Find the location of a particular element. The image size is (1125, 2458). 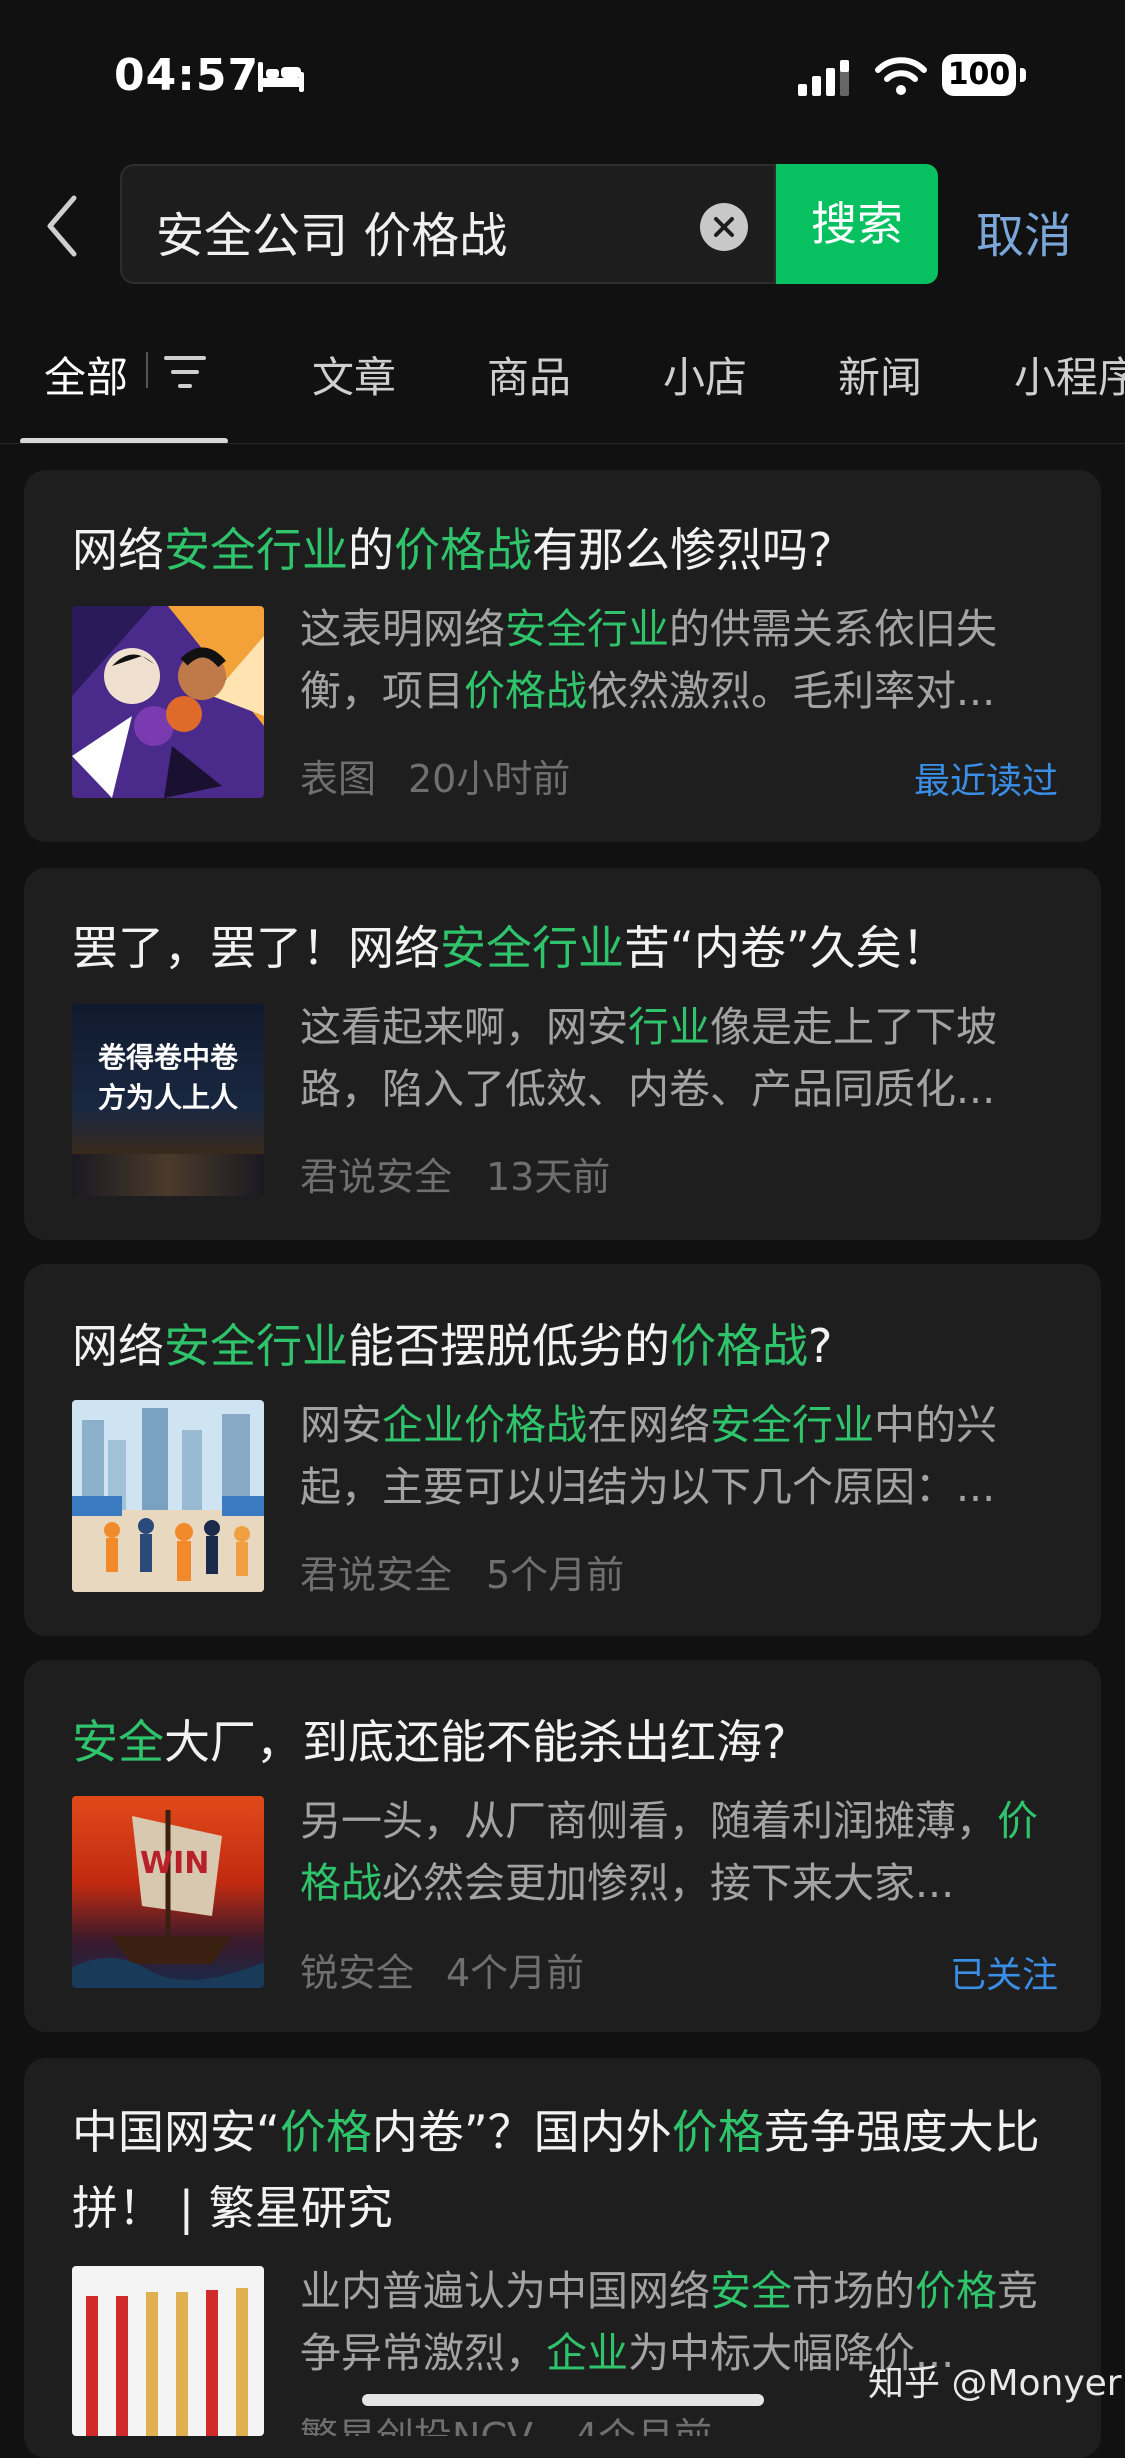

keyword-highlight: 企业 is located at coordinates (587, 2353).